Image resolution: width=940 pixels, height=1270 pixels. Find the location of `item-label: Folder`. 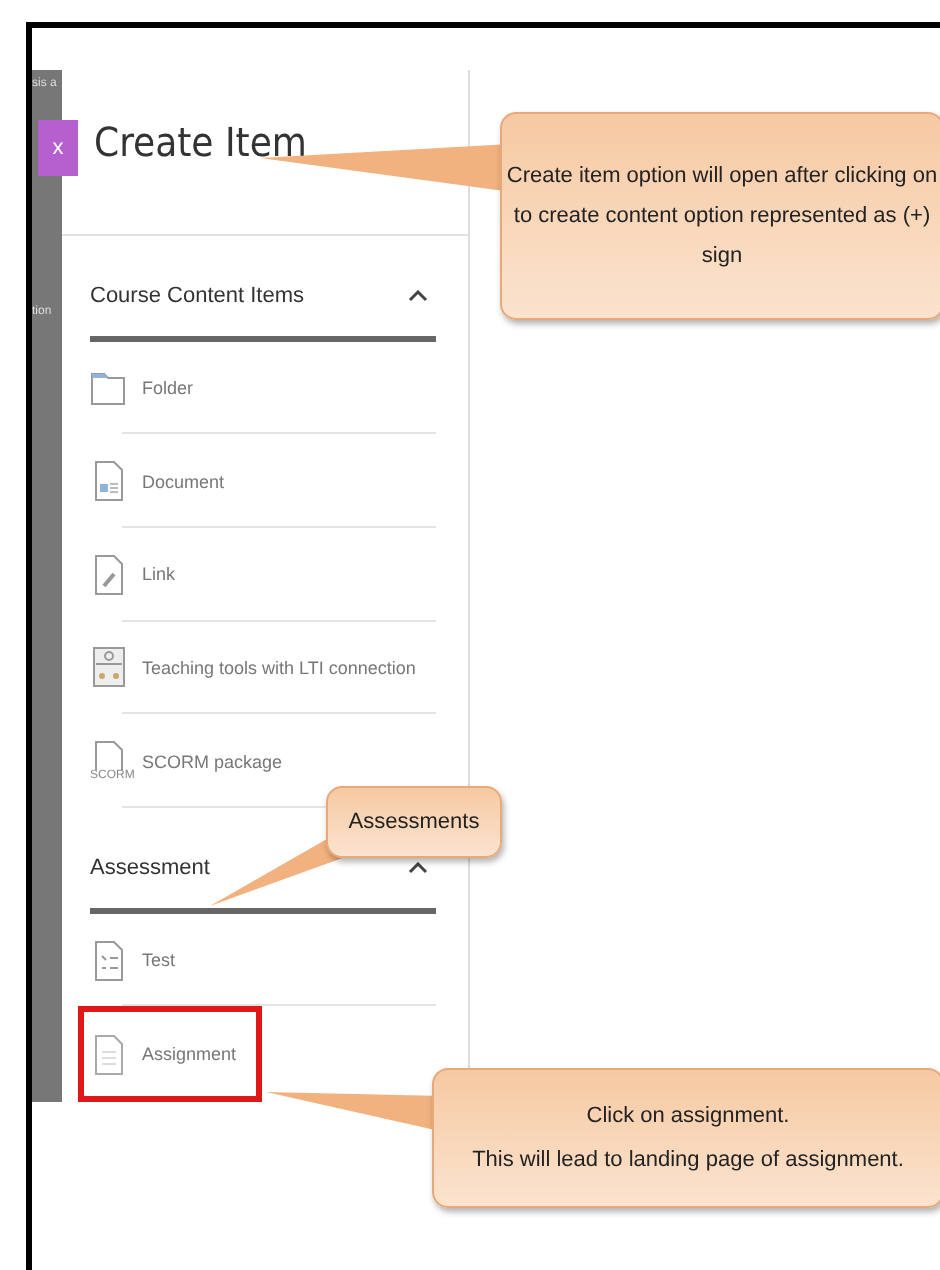

item-label: Folder is located at coordinates (168, 388).